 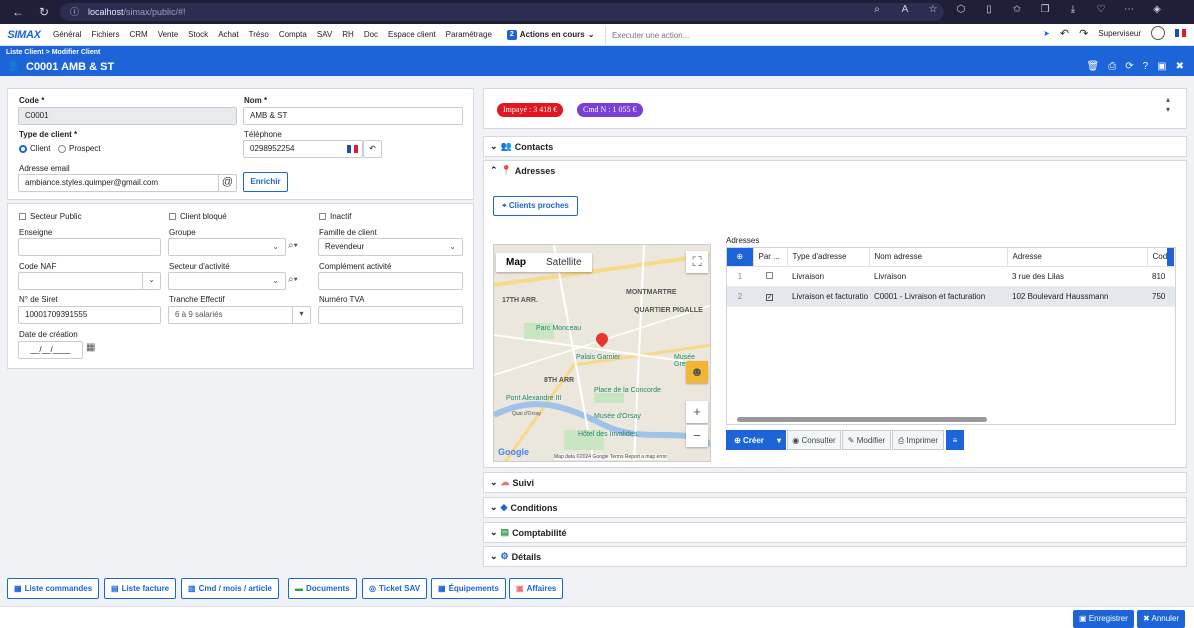 What do you see at coordinates (1101, 9) in the screenshot?
I see `performance-icon: ♡` at bounding box center [1101, 9].